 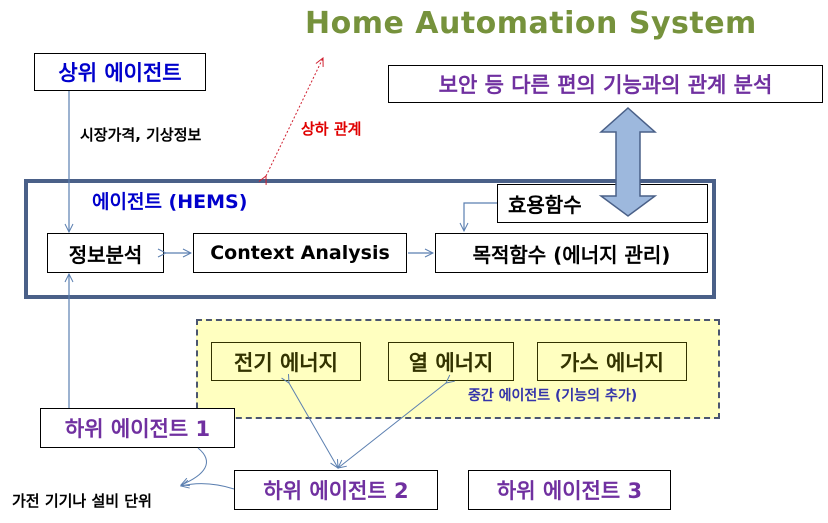 I want to click on security-analysis-label: 보안 등 다른 편의 기능과의 관계 분석, so click(x=605, y=85).